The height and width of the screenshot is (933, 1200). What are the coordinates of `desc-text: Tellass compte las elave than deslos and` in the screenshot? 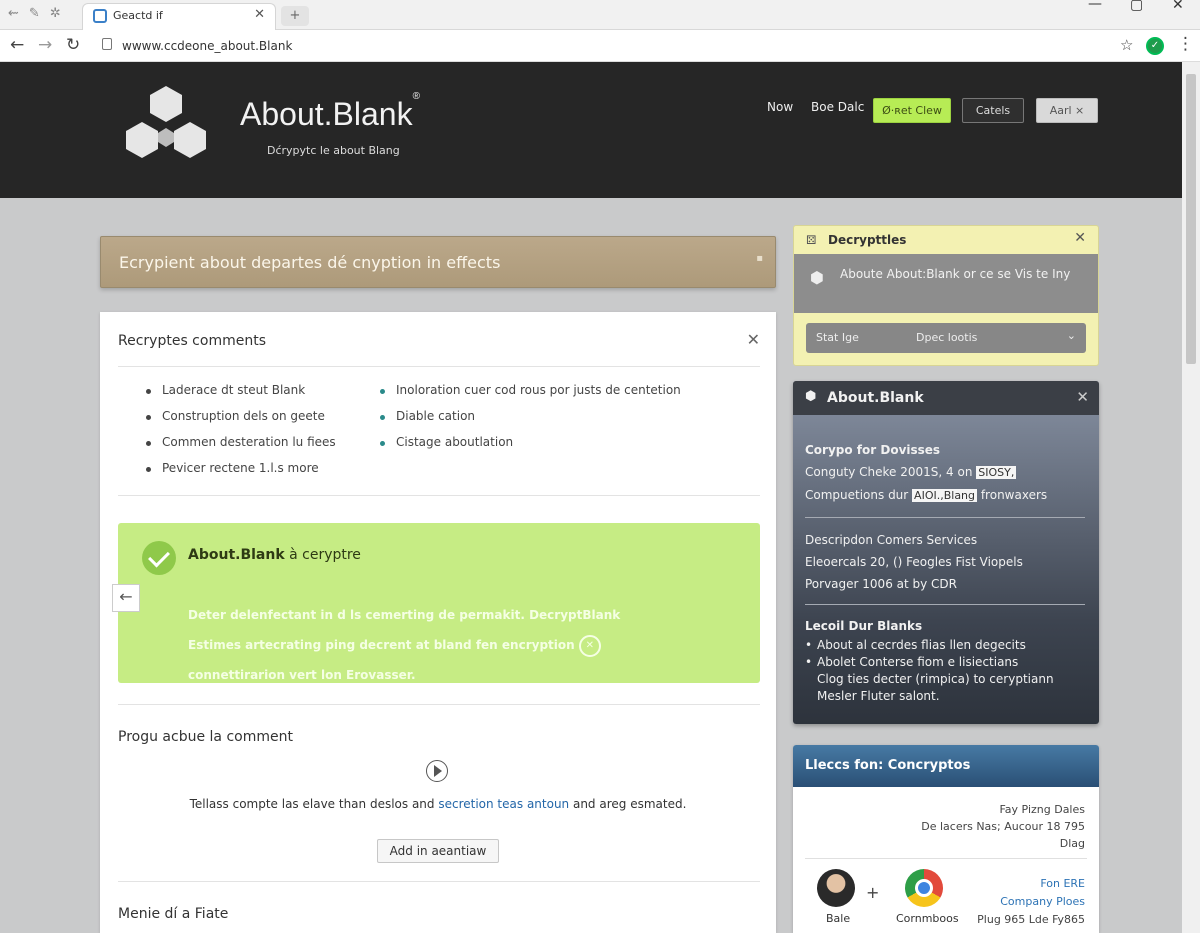 It's located at (314, 804).